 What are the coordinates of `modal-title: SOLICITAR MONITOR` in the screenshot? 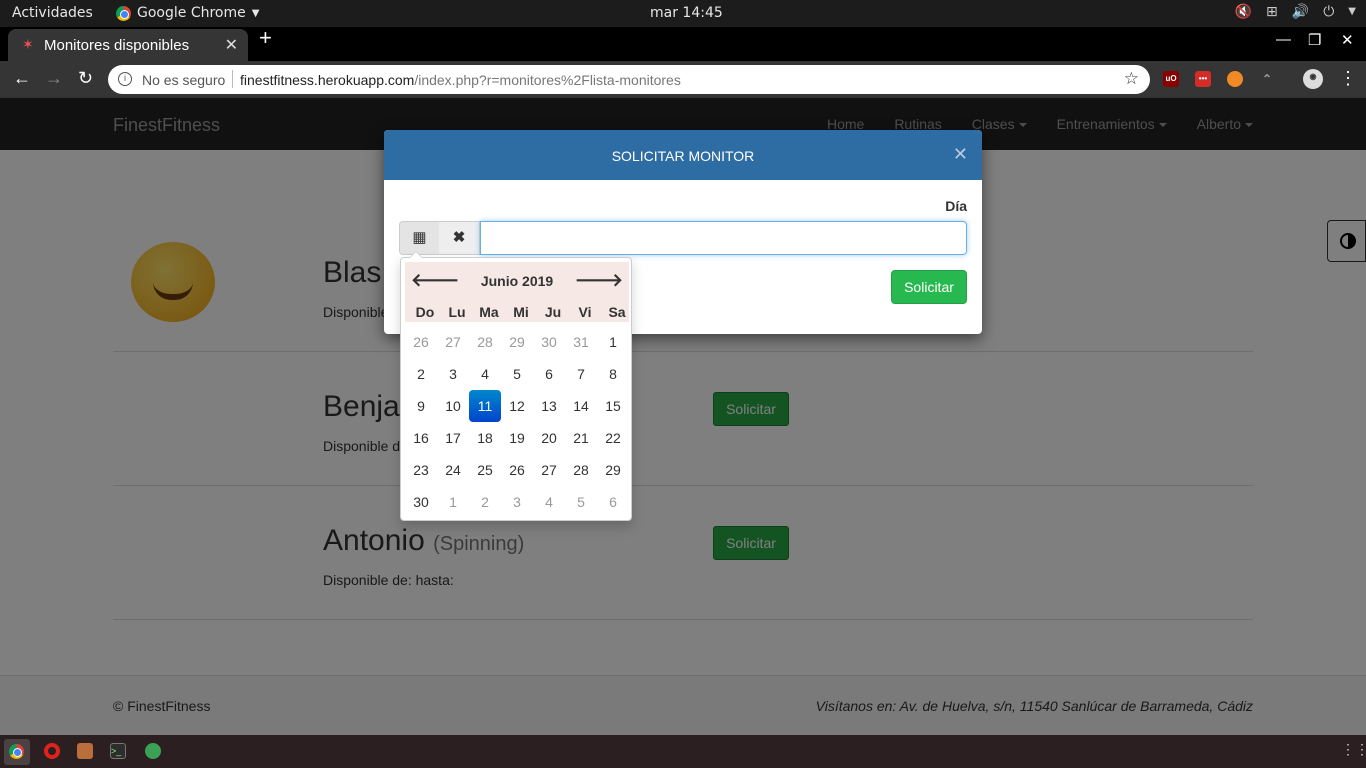 It's located at (683, 156).